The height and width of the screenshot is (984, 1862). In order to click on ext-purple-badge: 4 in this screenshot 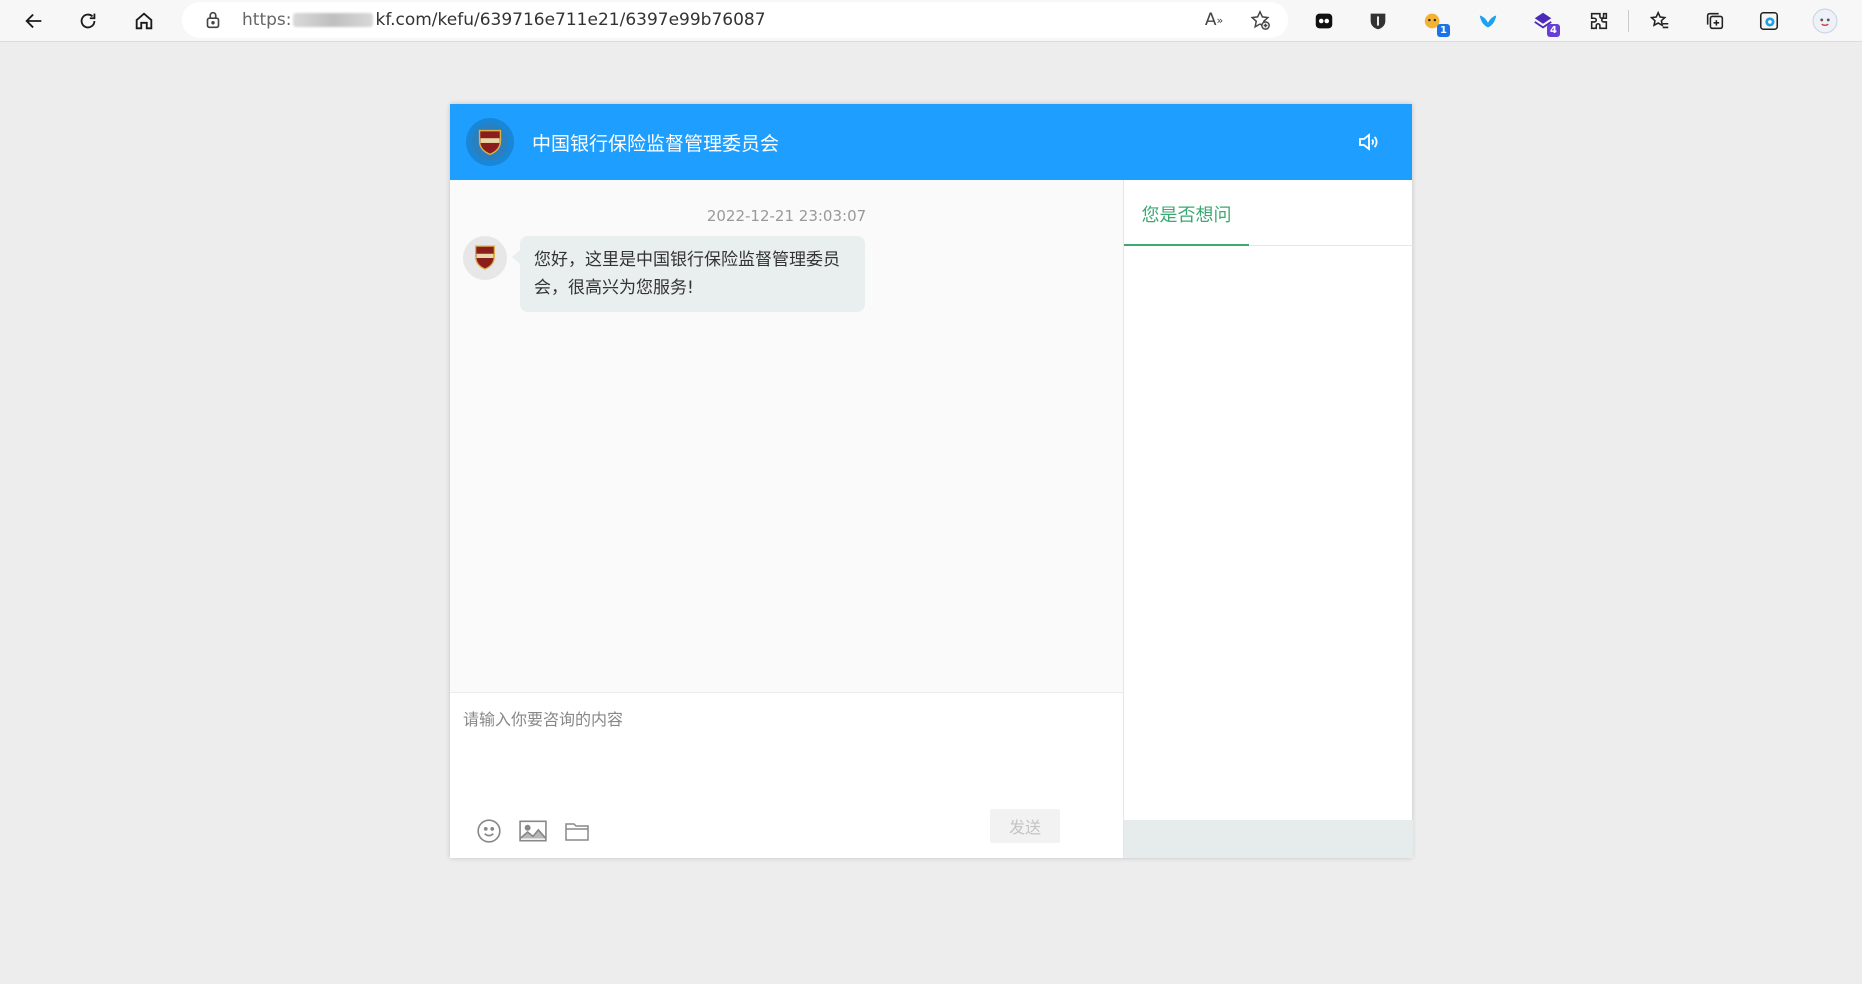, I will do `click(1553, 30)`.